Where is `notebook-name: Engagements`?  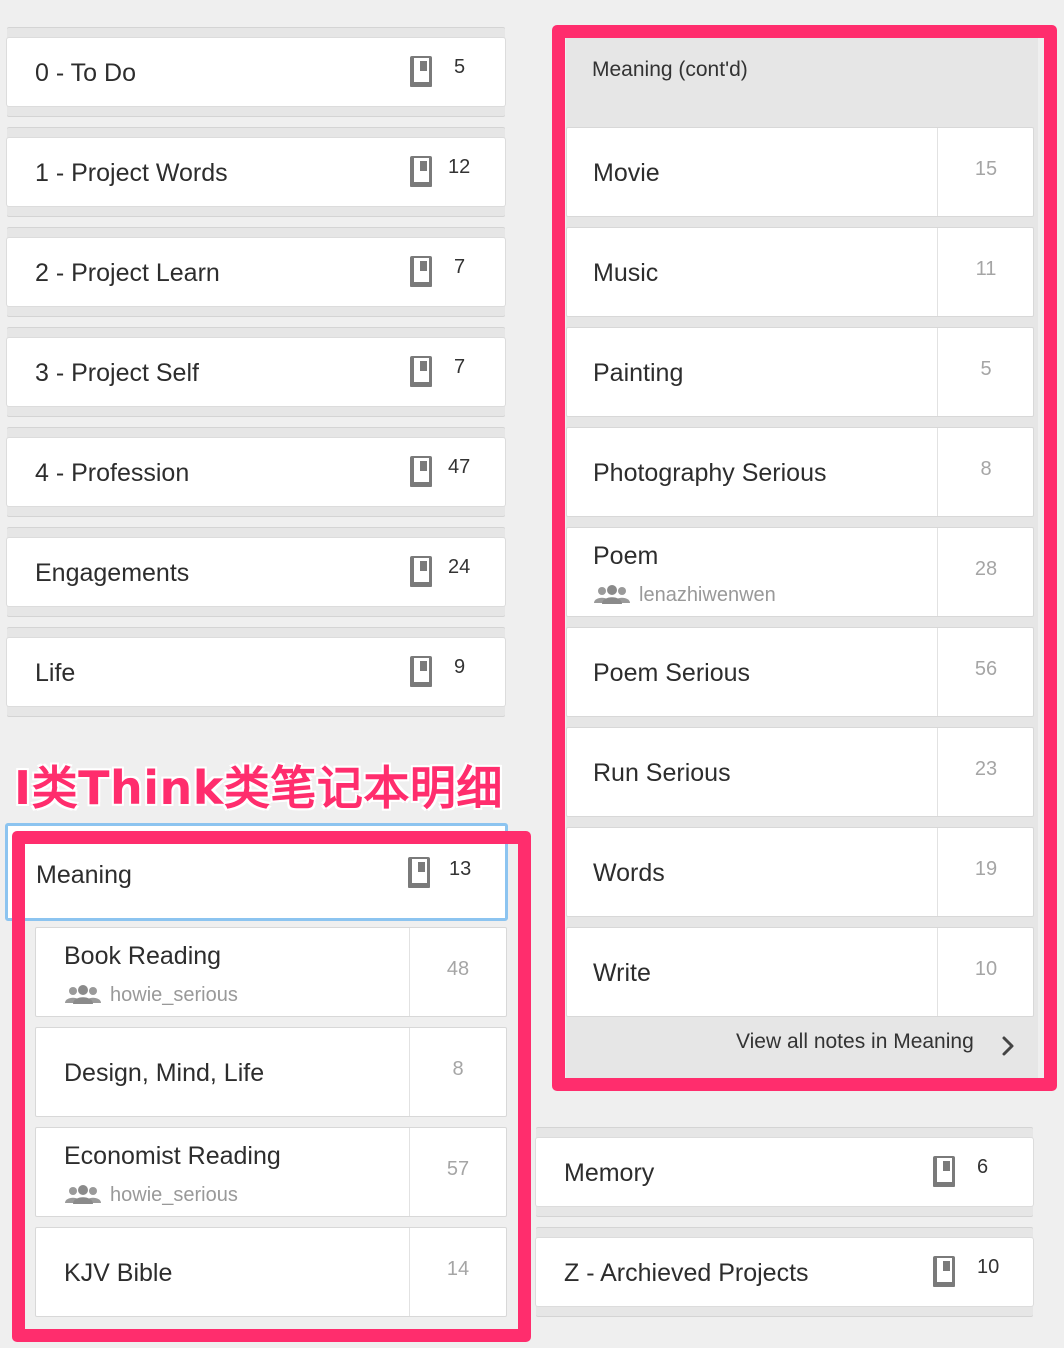 notebook-name: Engagements is located at coordinates (112, 573).